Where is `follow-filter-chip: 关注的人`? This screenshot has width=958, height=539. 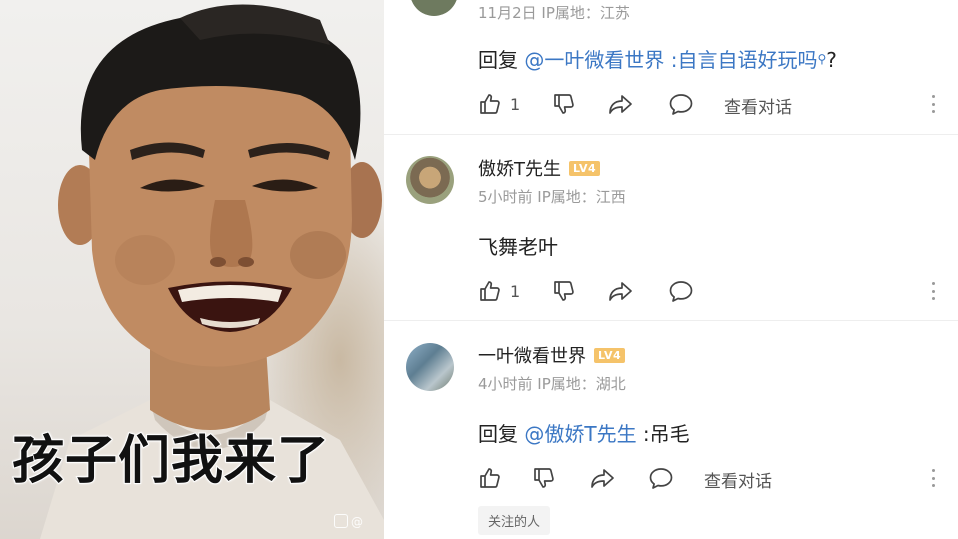 follow-filter-chip: 关注的人 is located at coordinates (514, 520).